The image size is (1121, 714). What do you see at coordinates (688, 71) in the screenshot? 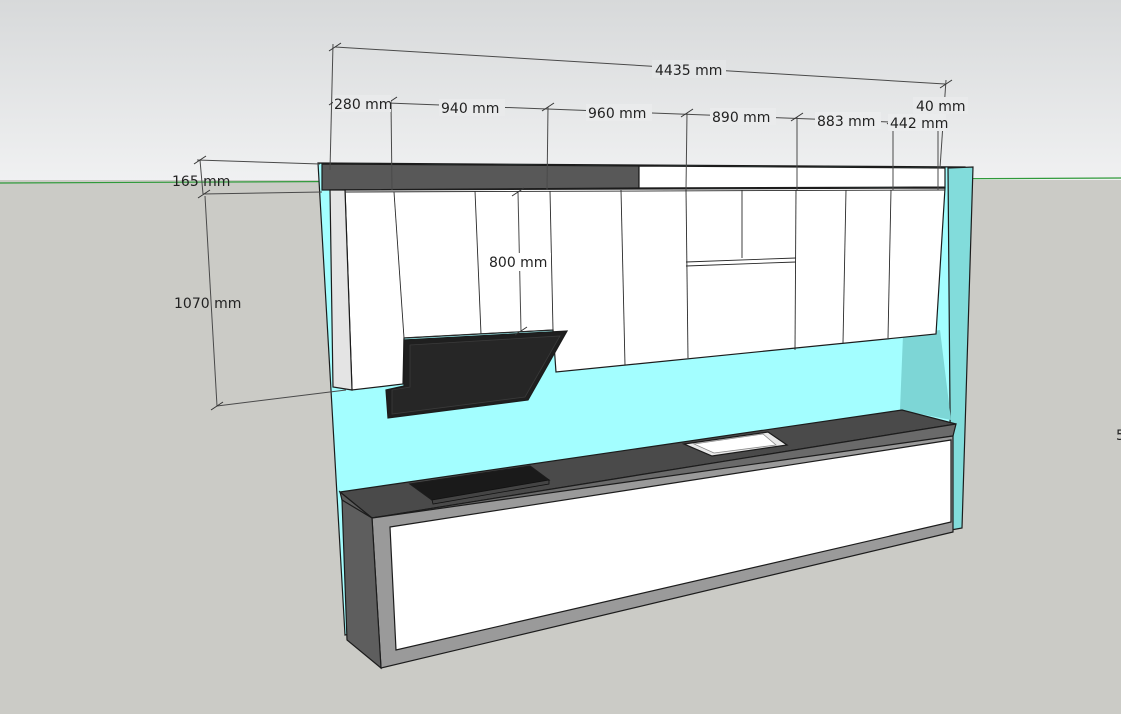
I see `dim-overall-width: 4435 mm` at bounding box center [688, 71].